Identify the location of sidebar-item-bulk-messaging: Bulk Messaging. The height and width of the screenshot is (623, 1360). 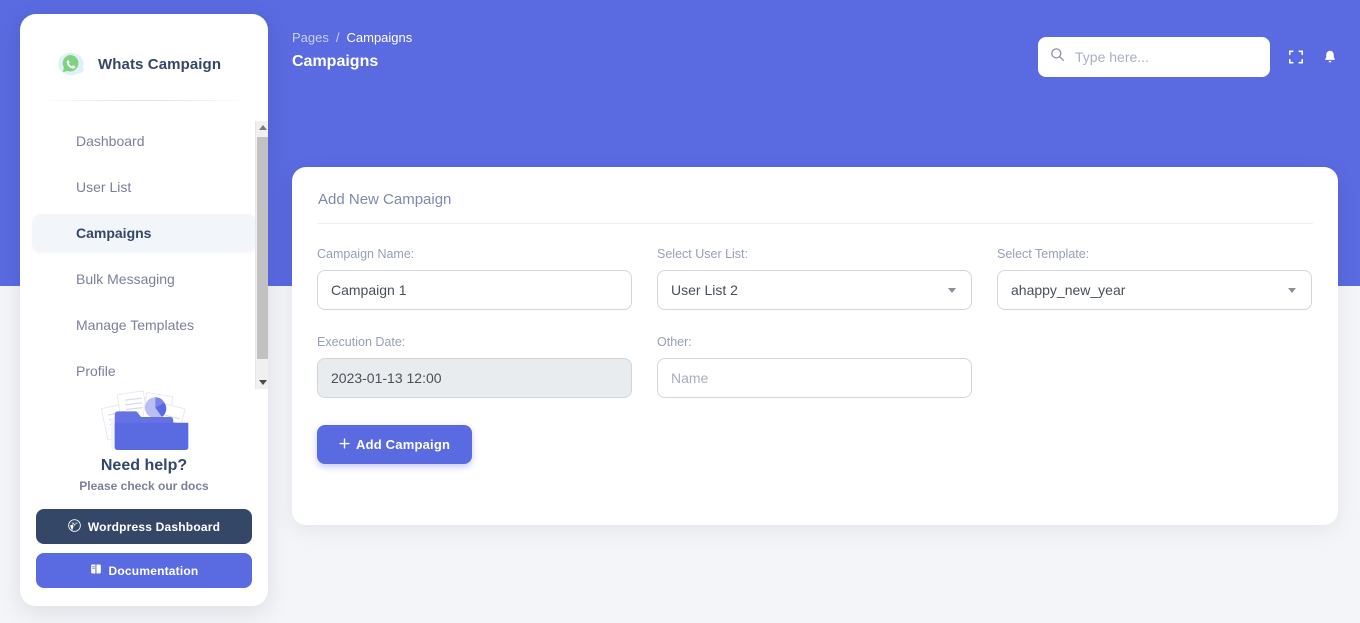
(144, 279).